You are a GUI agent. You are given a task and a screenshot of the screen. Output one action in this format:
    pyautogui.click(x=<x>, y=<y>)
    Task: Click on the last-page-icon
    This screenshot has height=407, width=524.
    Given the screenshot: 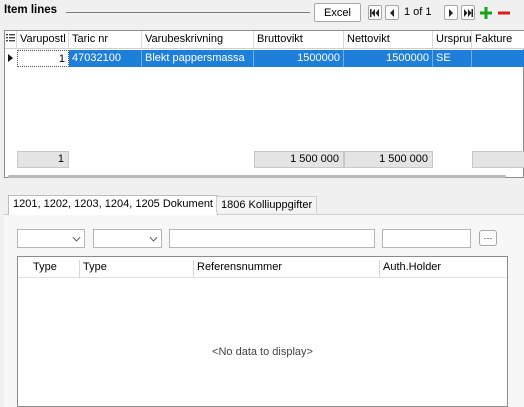 What is the action you would take?
    pyautogui.click(x=468, y=12)
    